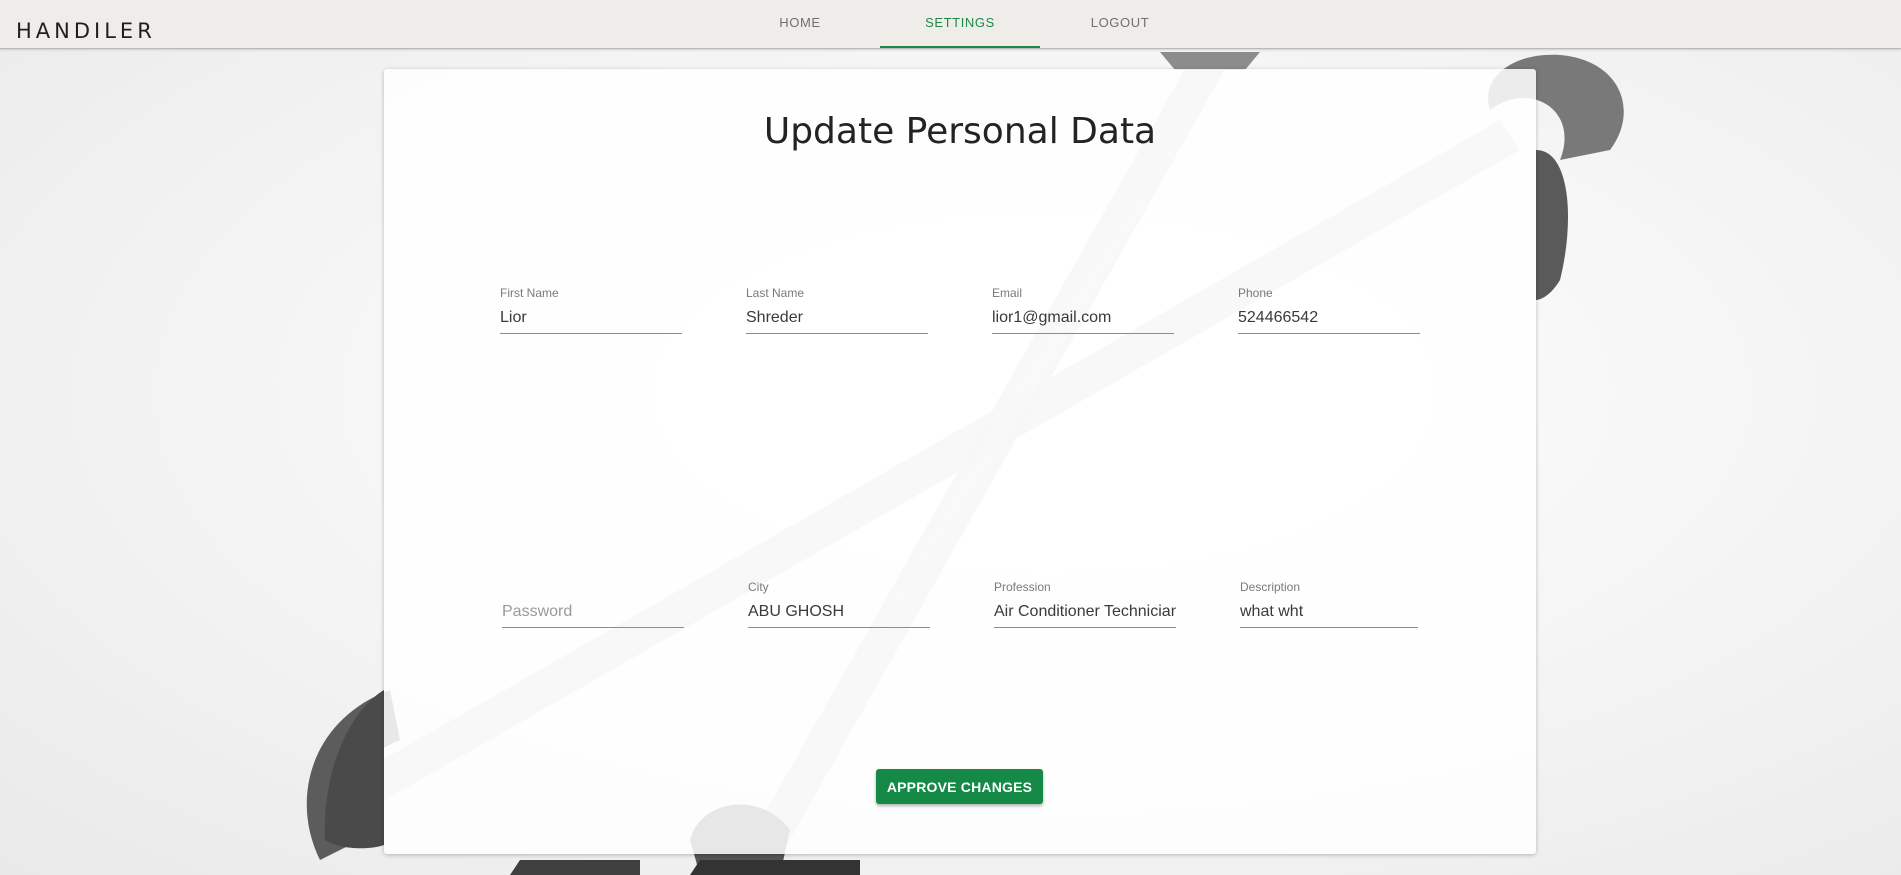 The height and width of the screenshot is (875, 1901). I want to click on nav-tabs: HOME SETTINGS LOGOUT, so click(960, 24).